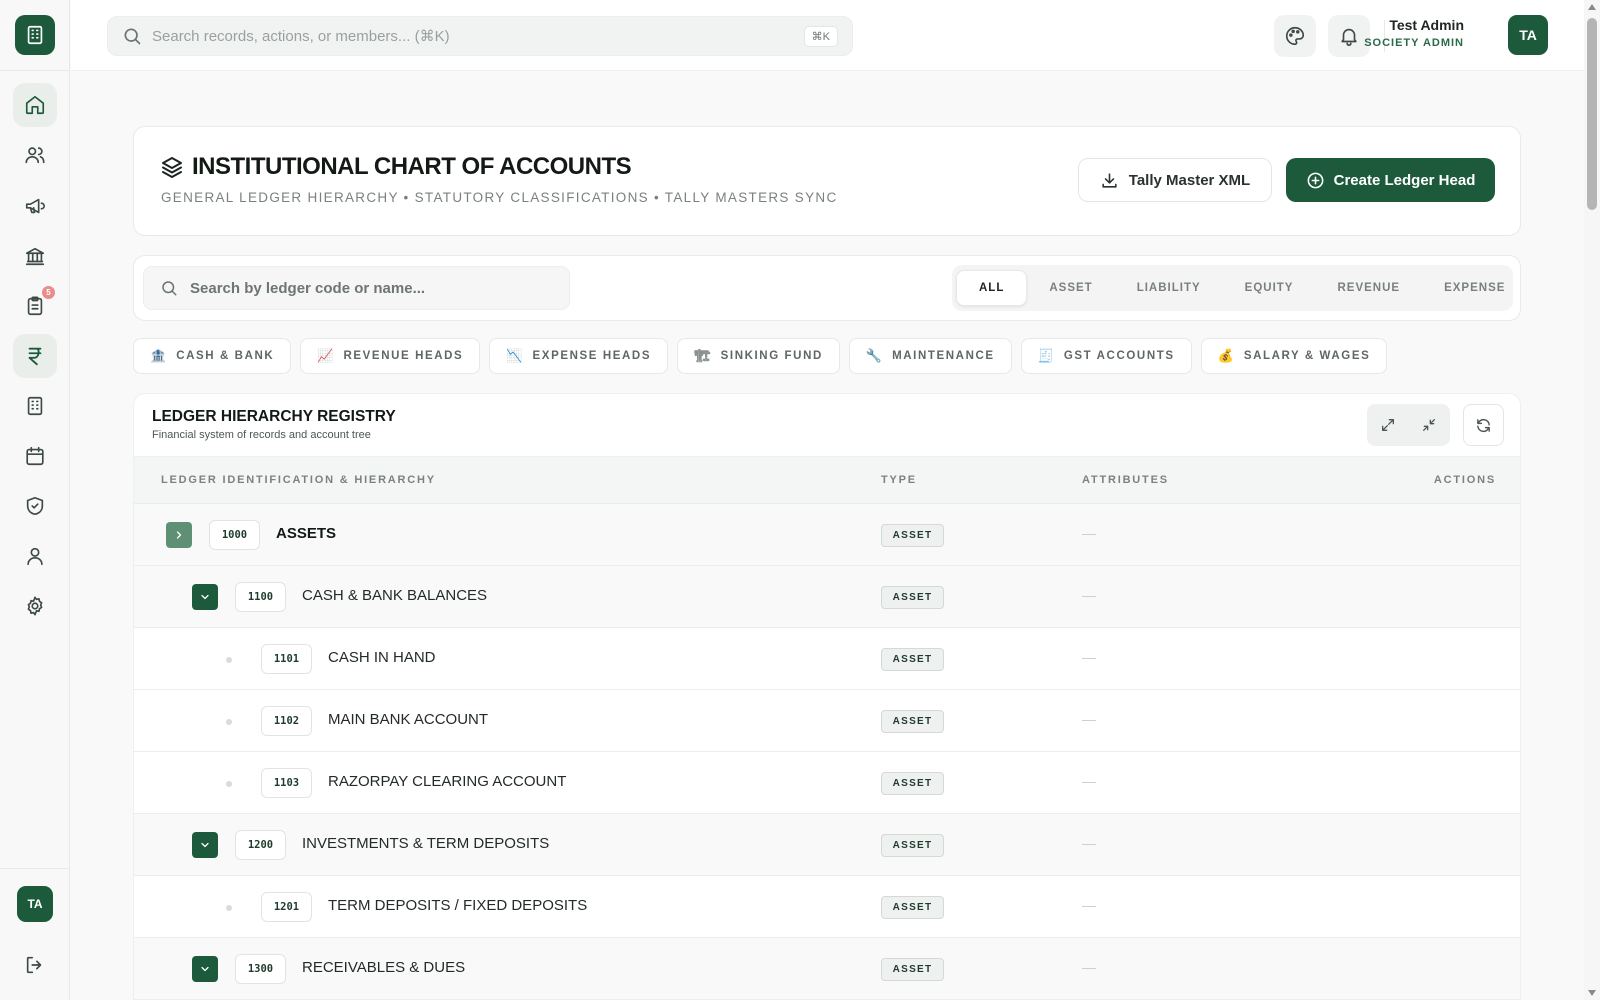 The height and width of the screenshot is (1000, 1600). What do you see at coordinates (827, 597) in the screenshot?
I see `table-row: 1100 CASH & BANK BALANCES ASSET —` at bounding box center [827, 597].